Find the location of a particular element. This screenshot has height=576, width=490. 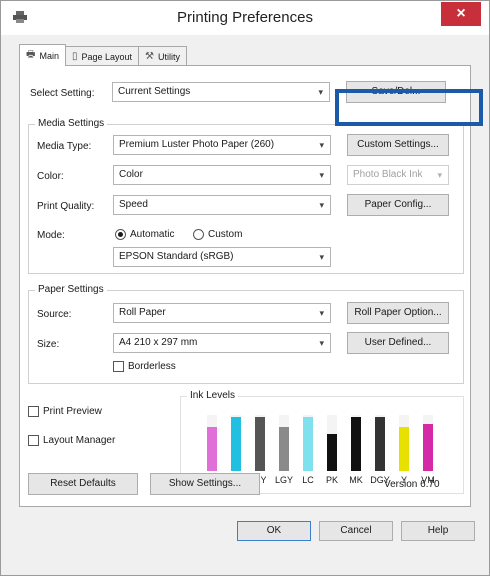

select-setting-combo: Current Settings ▾ is located at coordinates (221, 92).